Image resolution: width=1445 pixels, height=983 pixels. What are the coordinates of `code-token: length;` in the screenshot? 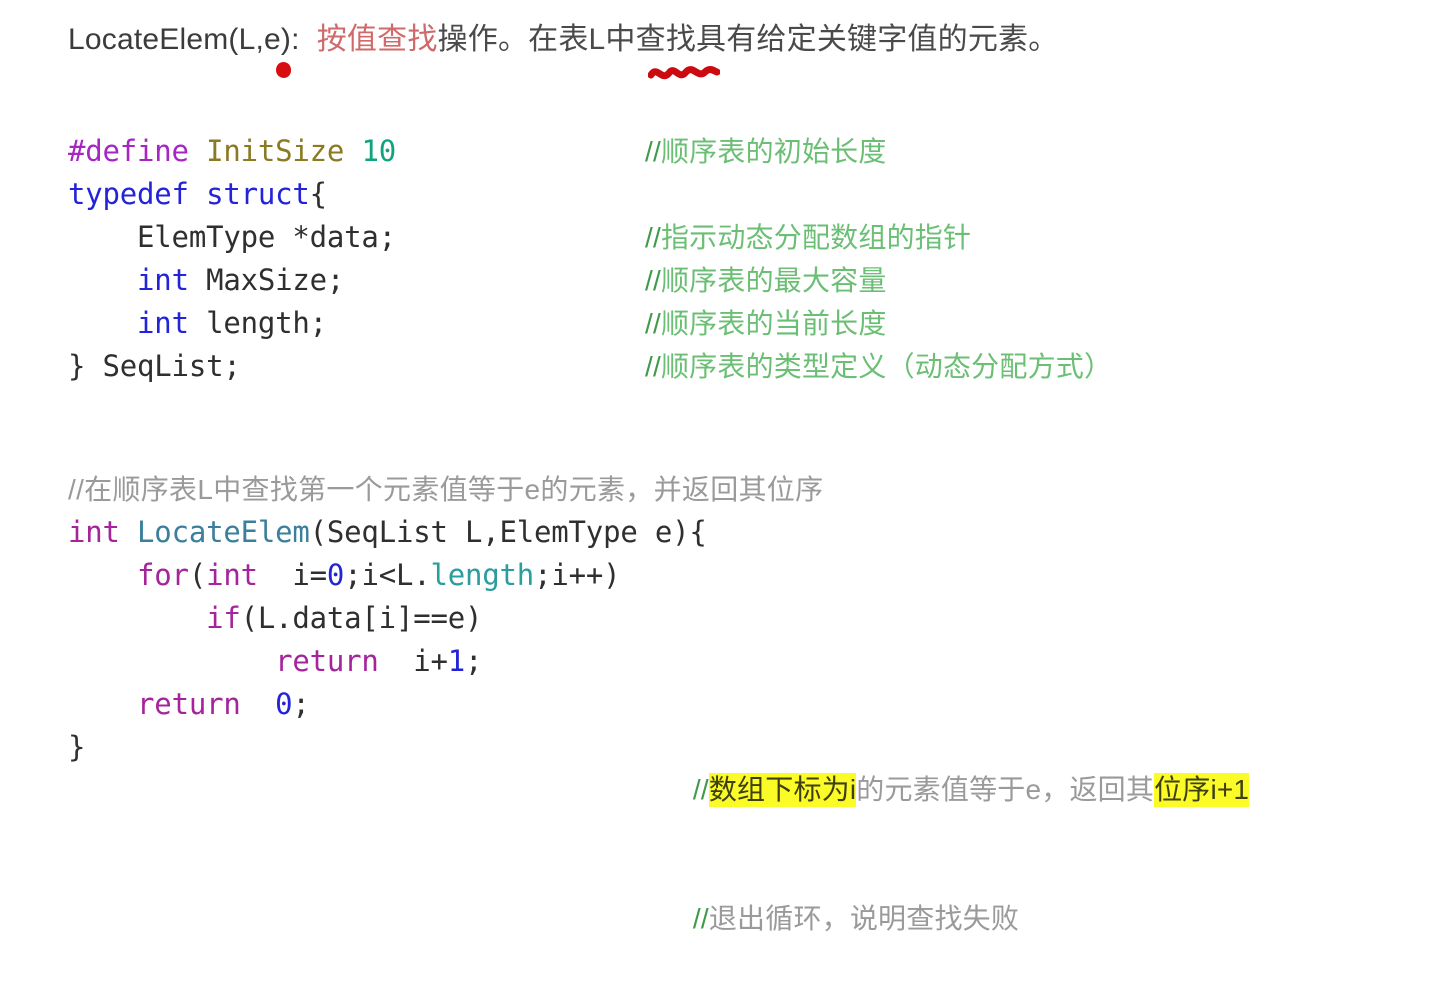 It's located at (257, 323).